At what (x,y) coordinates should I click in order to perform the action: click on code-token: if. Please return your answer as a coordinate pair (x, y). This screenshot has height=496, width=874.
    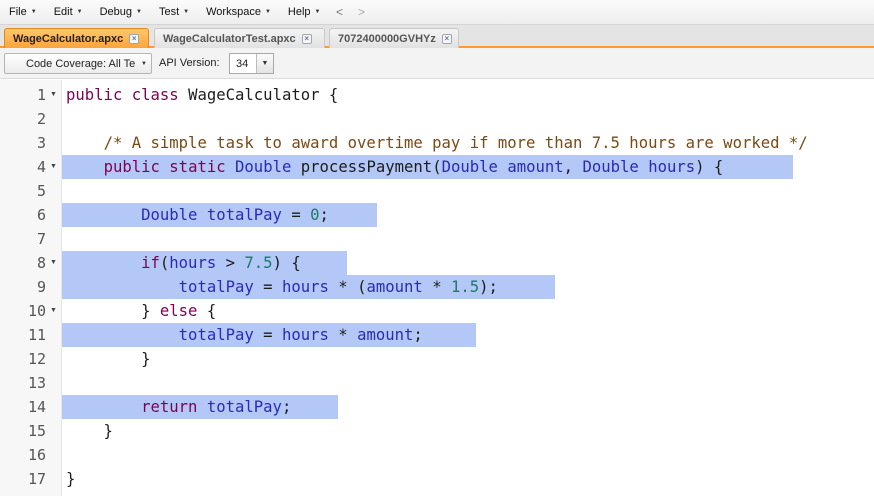
    Looking at the image, I should click on (150, 263).